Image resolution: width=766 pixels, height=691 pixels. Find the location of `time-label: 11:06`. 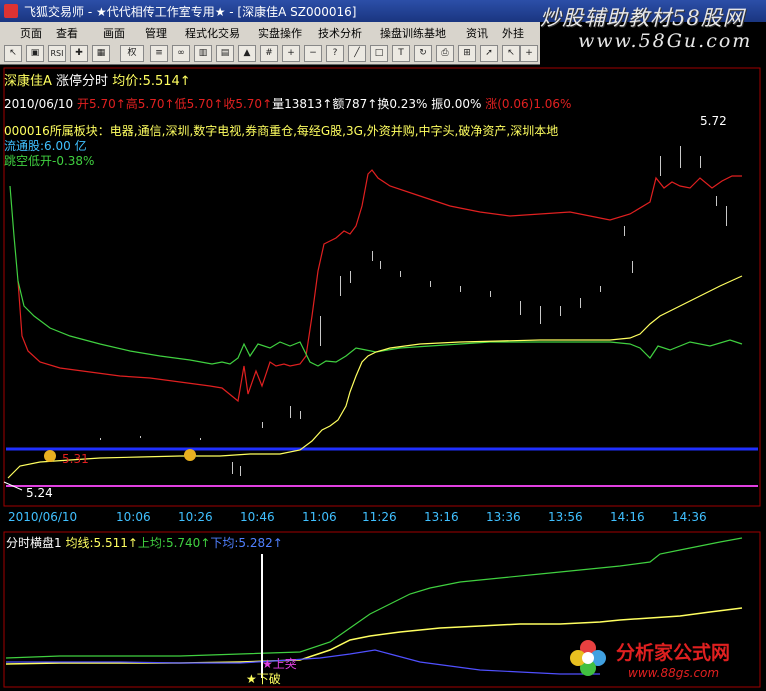

time-label: 11:06 is located at coordinates (319, 517).